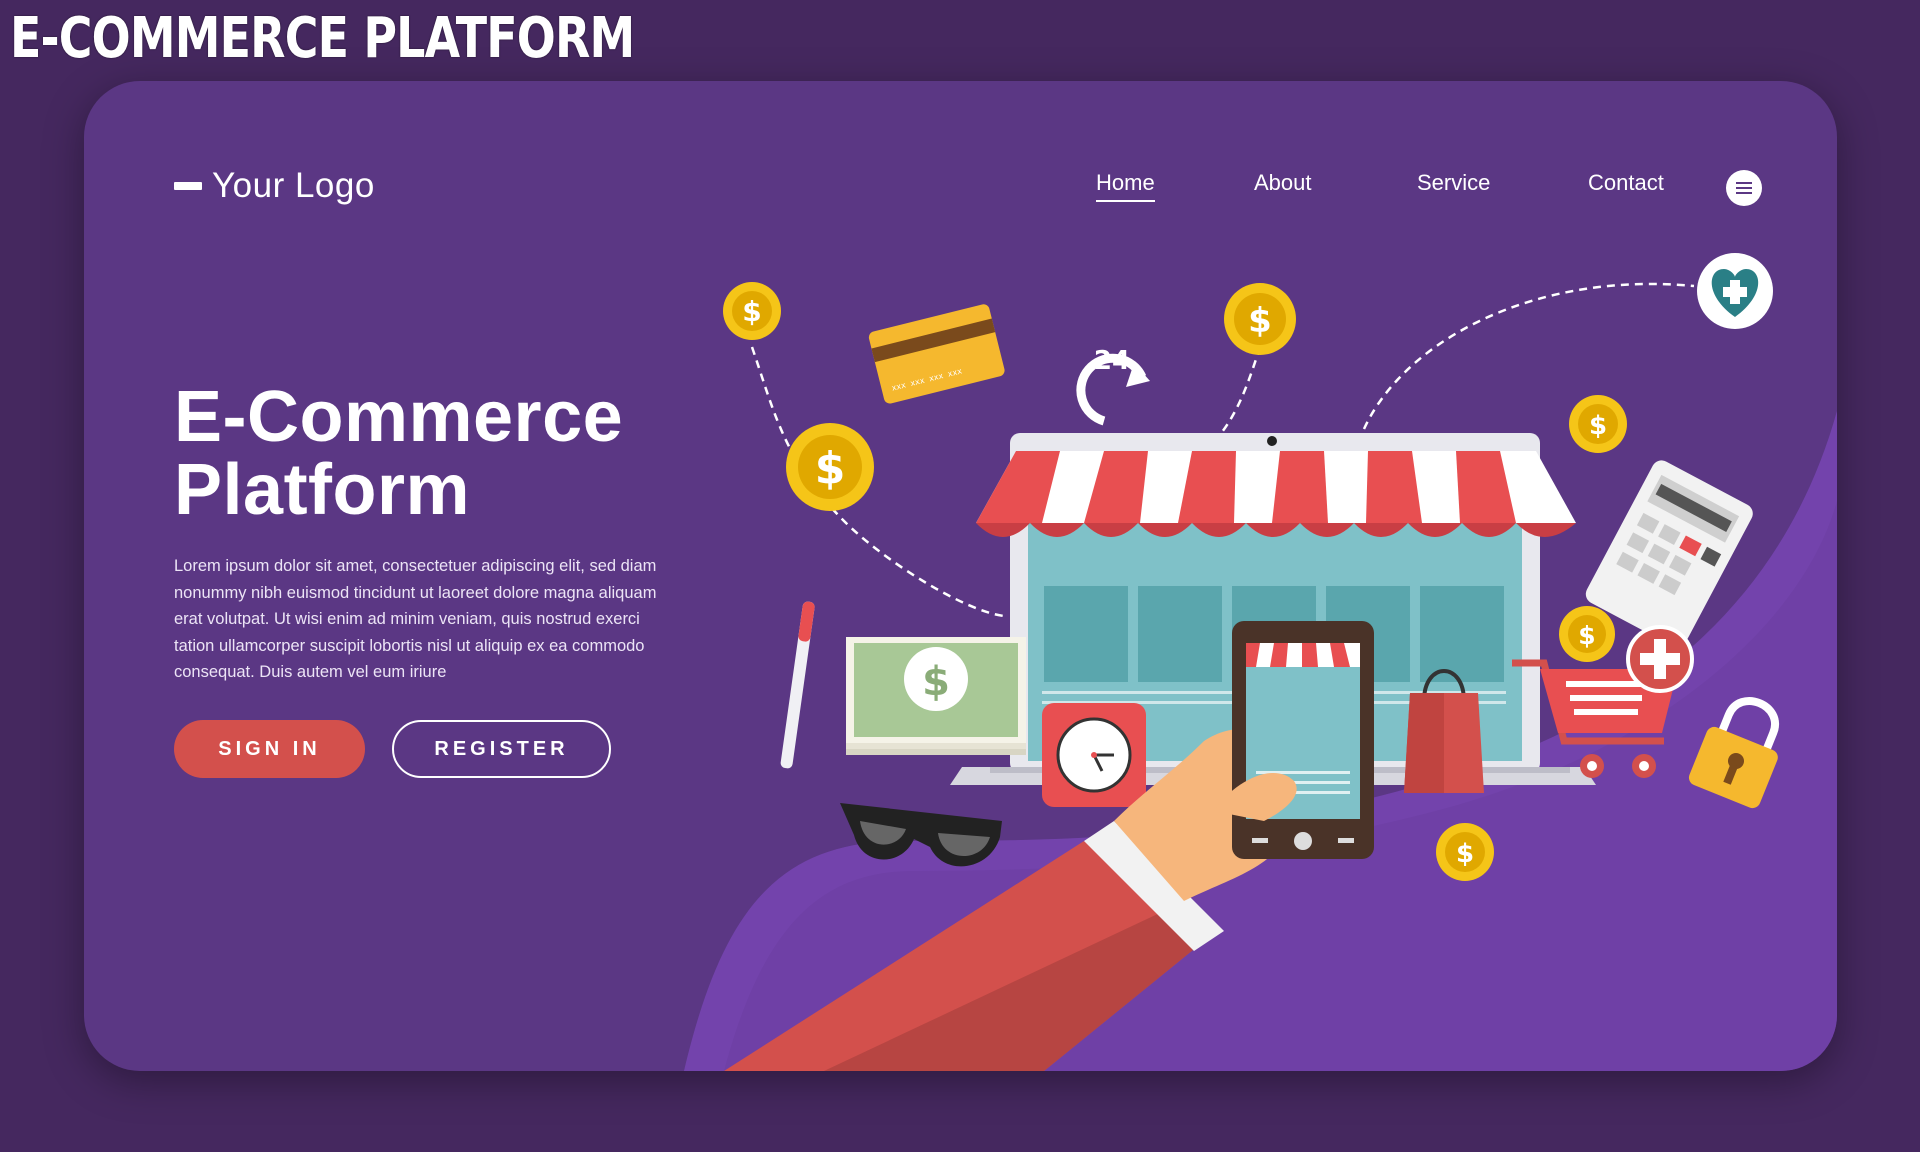  Describe the element at coordinates (1112, 361) in the screenshot. I see `badge-24-text: 24` at that location.